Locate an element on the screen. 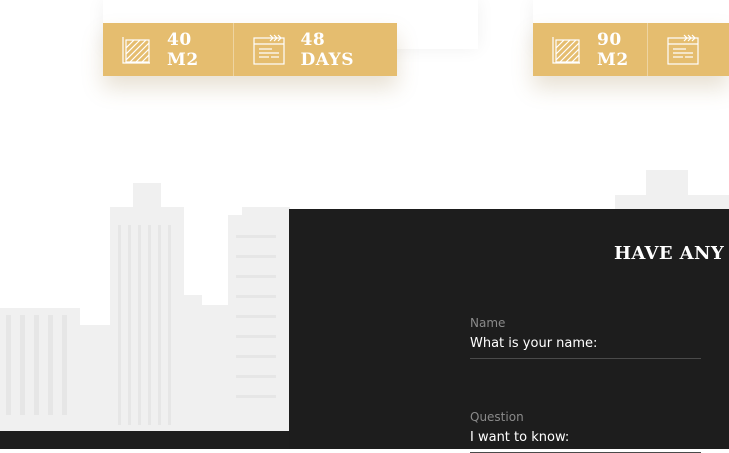  question-input is located at coordinates (585, 441).